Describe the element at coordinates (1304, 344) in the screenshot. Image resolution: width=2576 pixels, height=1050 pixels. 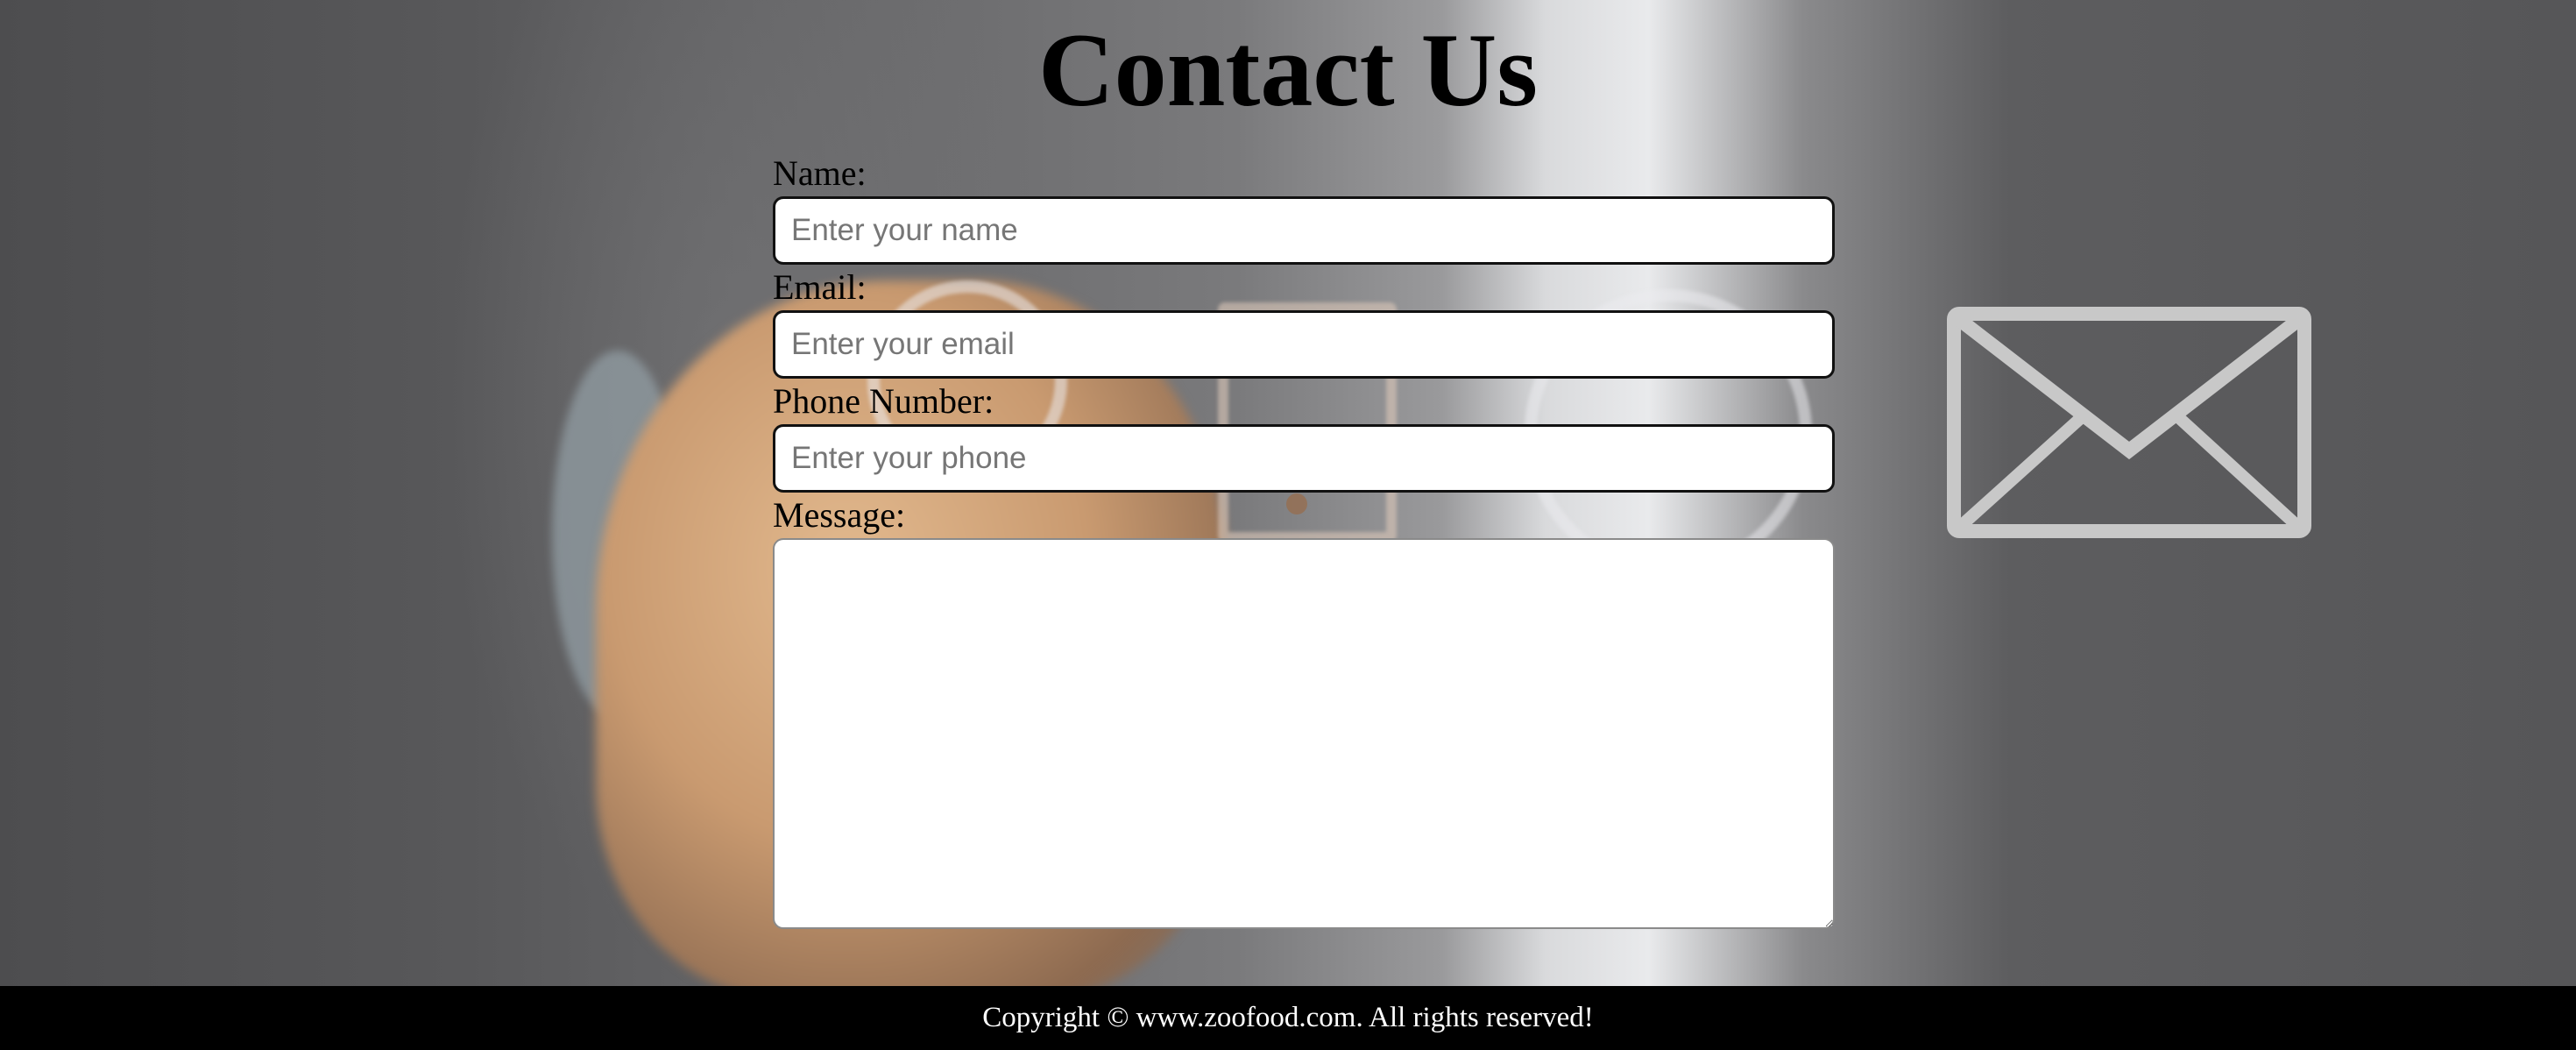
I see `email-input` at that location.